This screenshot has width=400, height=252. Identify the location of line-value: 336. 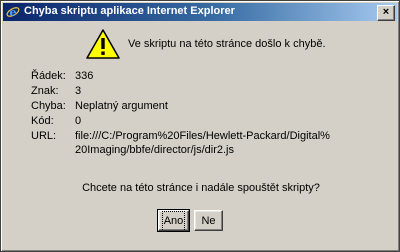
(84, 76).